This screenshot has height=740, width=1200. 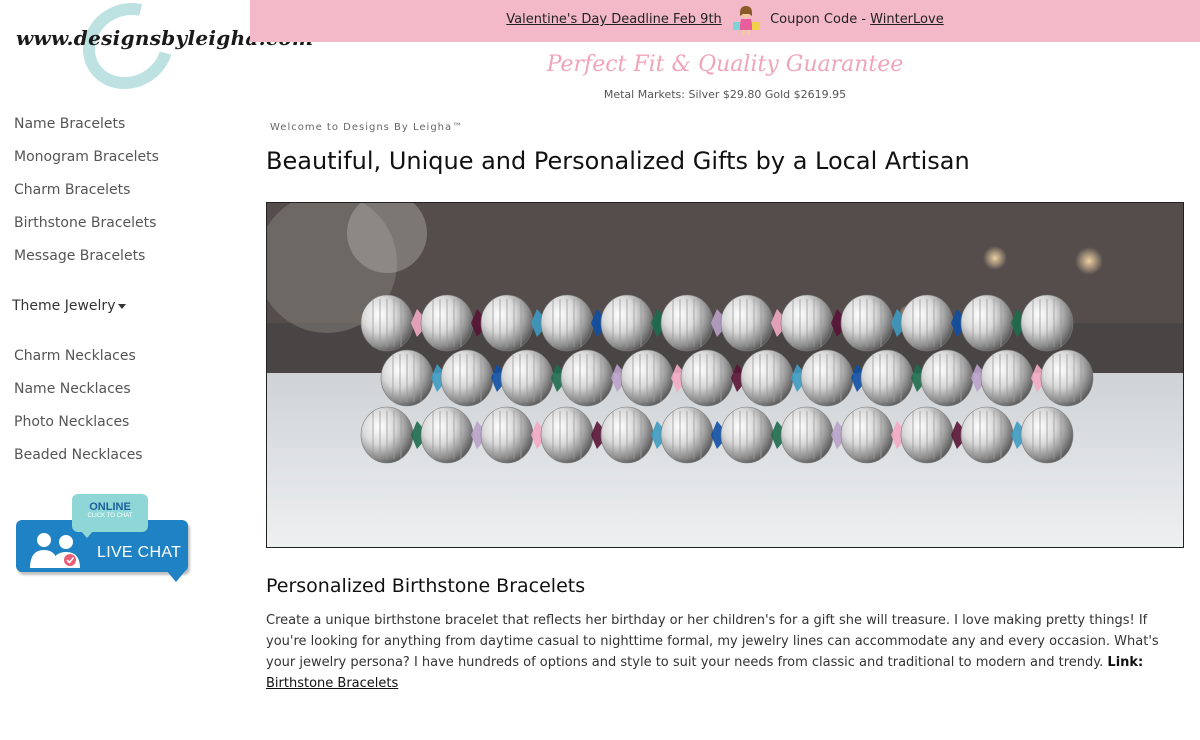 I want to click on online-bubble: ONLINE CLICK TO CHAT, so click(x=110, y=513).